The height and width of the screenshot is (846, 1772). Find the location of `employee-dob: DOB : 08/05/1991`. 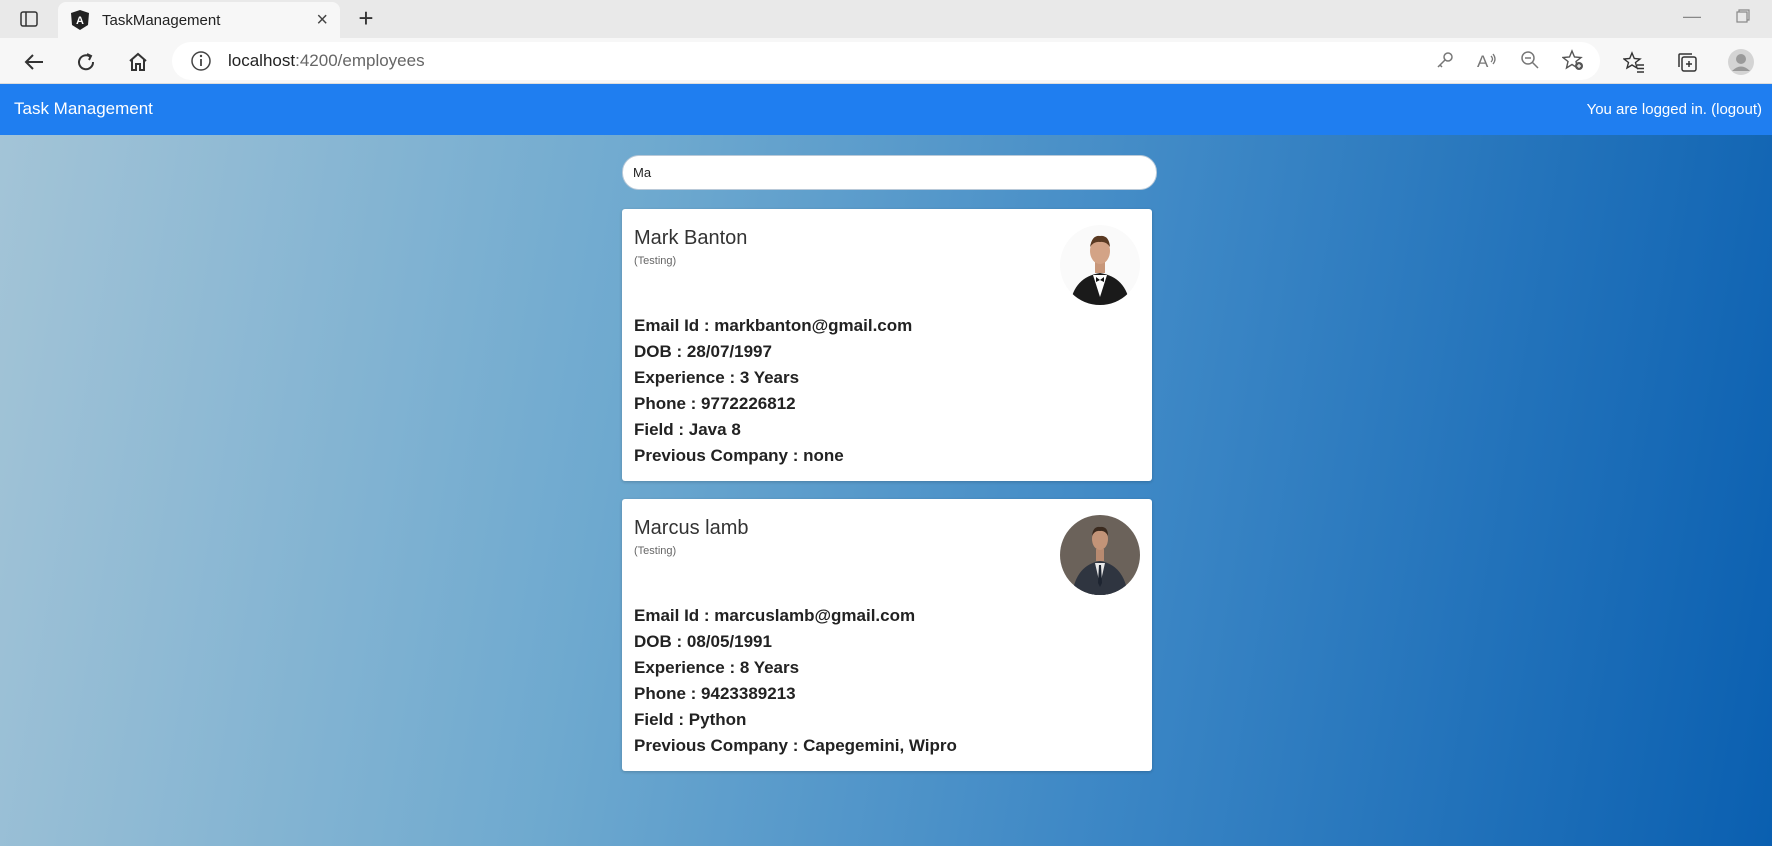

employee-dob: DOB : 08/05/1991 is located at coordinates (703, 641).